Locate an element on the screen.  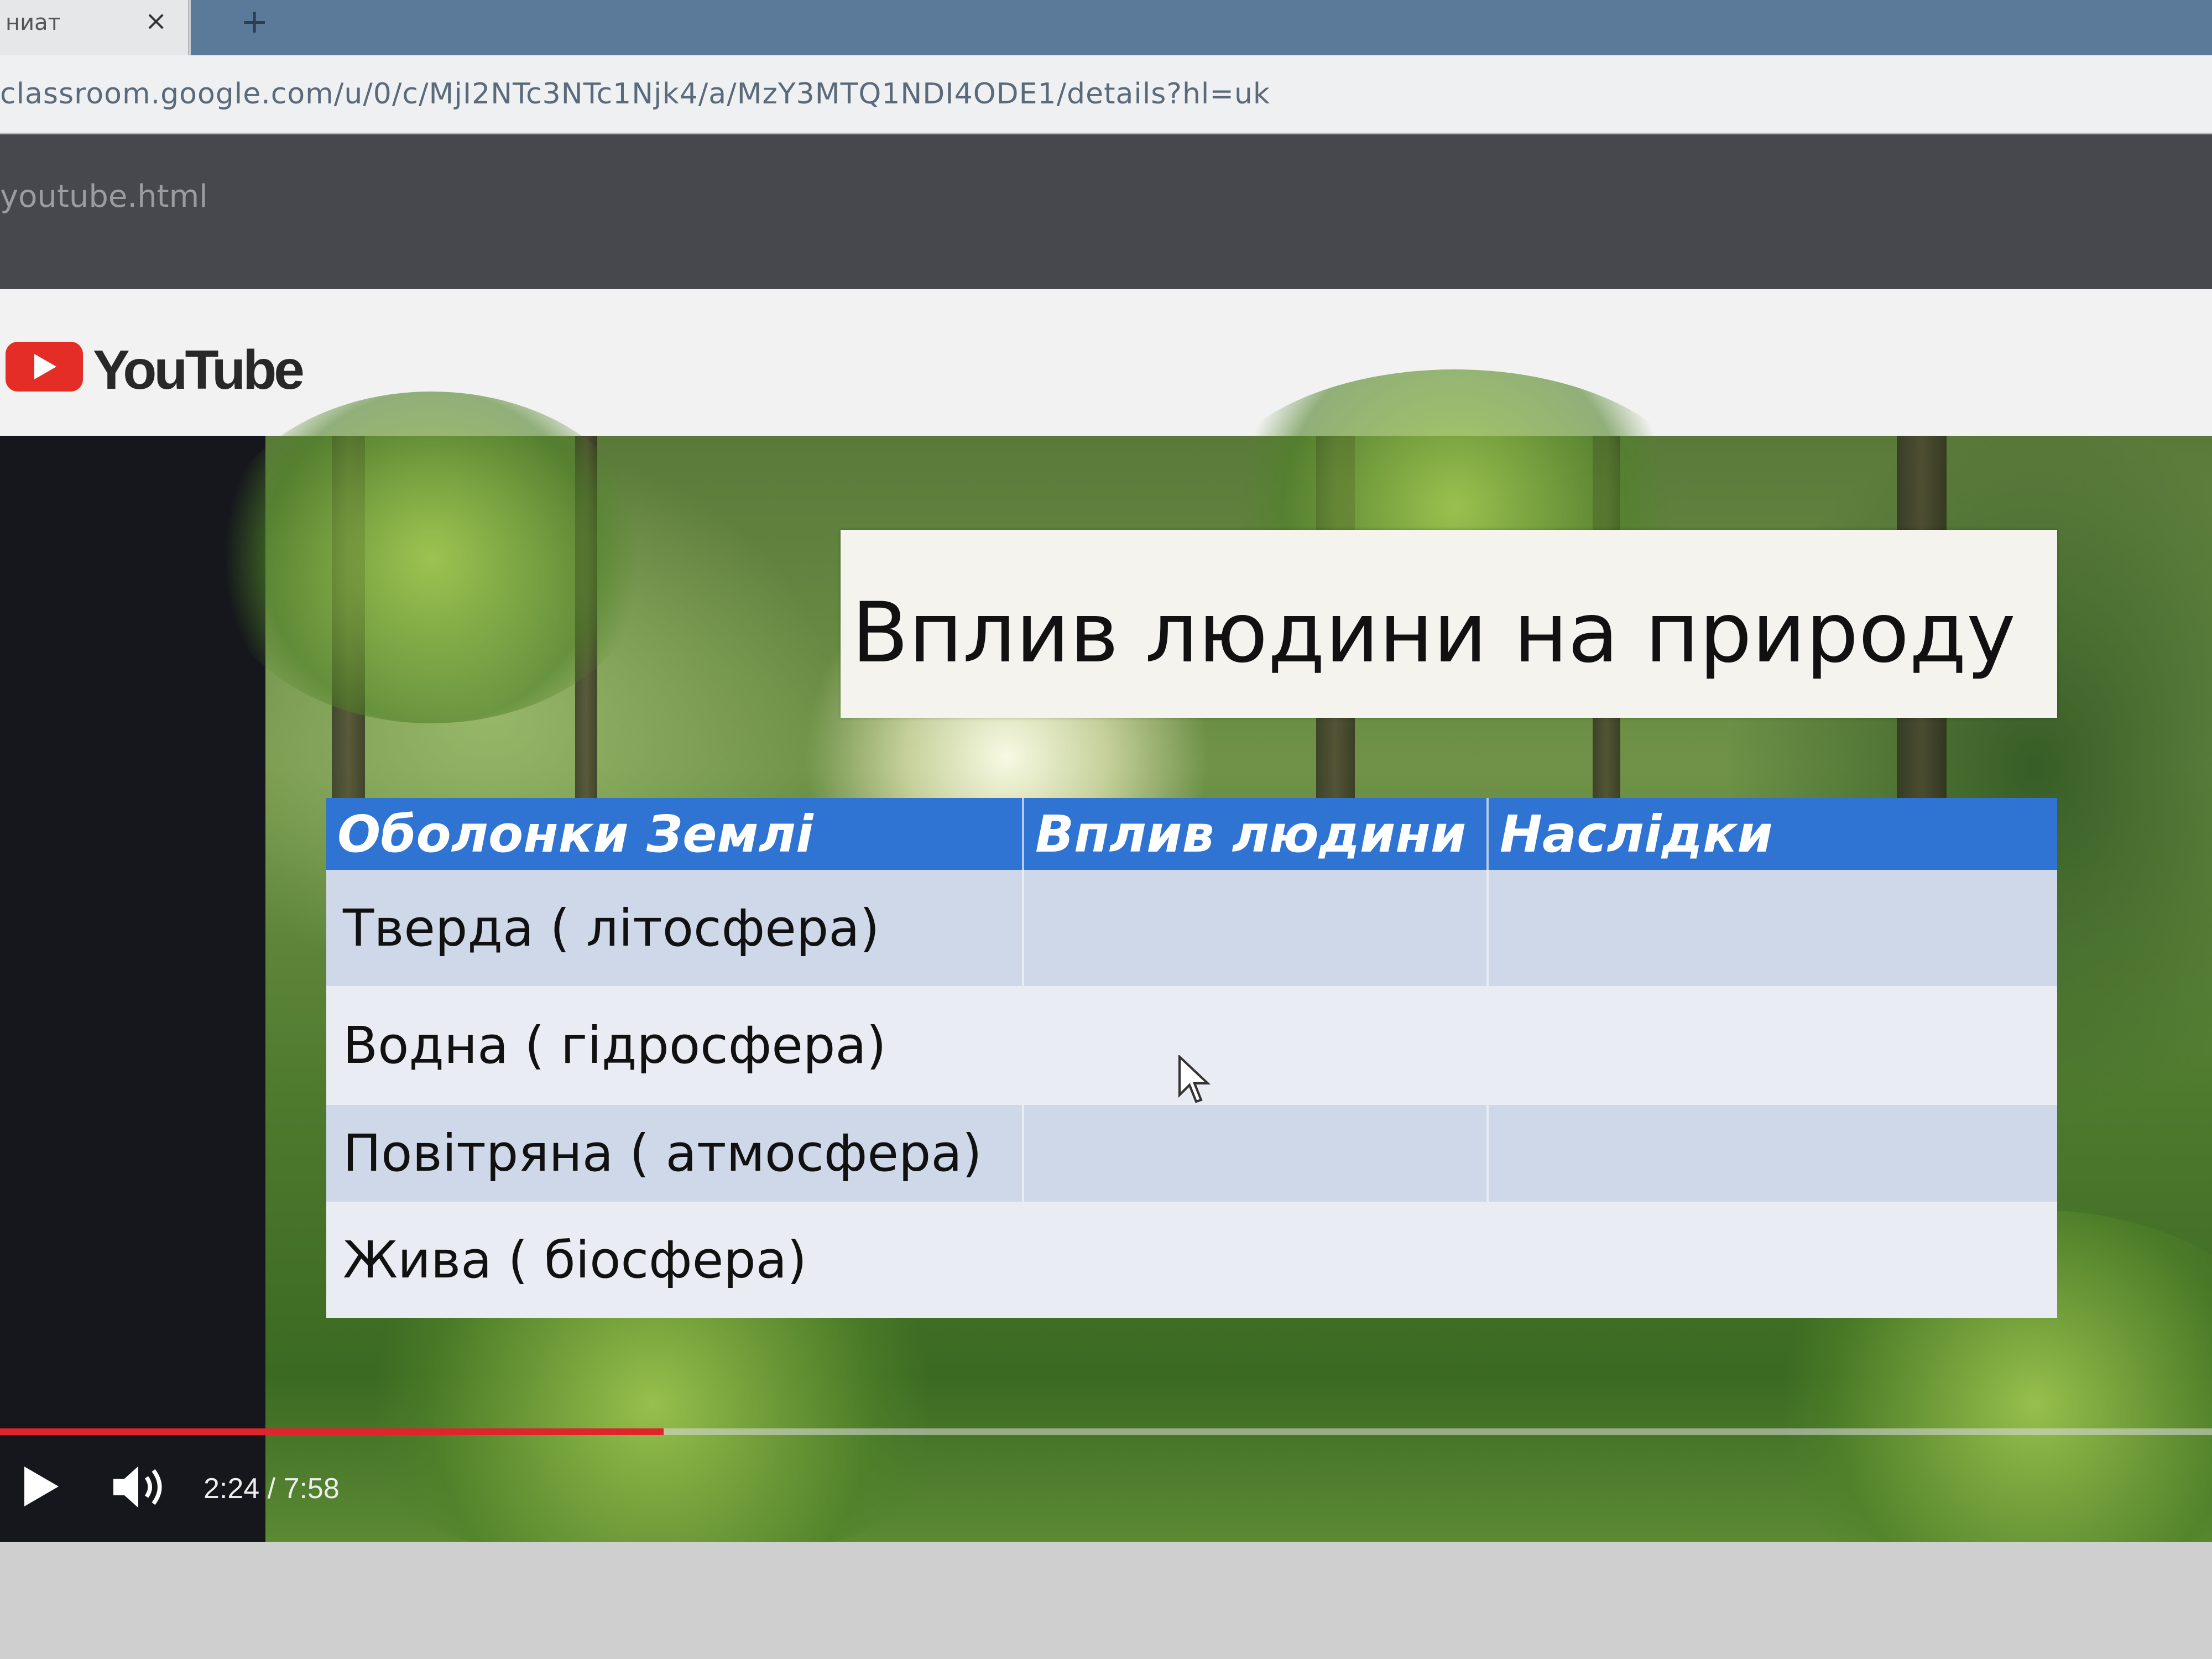
play-icon is located at coordinates (42, 1486).